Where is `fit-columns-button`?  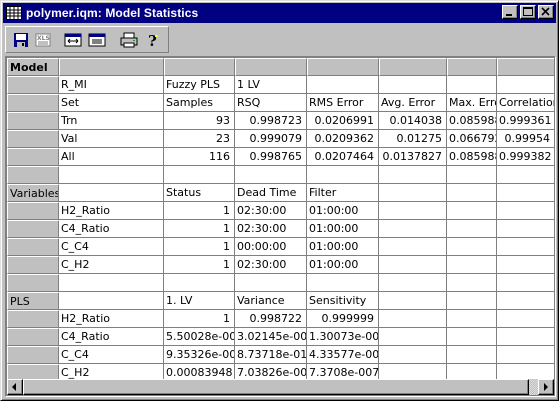
fit-columns-button is located at coordinates (73, 40).